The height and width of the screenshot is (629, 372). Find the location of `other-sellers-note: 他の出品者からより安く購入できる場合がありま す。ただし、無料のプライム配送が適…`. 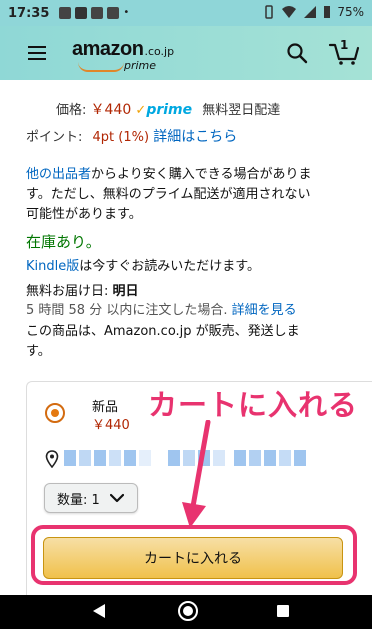

other-sellers-note: 他の出品者からより安く購入できる場合がありま す。ただし、無料のプライム配送が適… is located at coordinates (192, 195).